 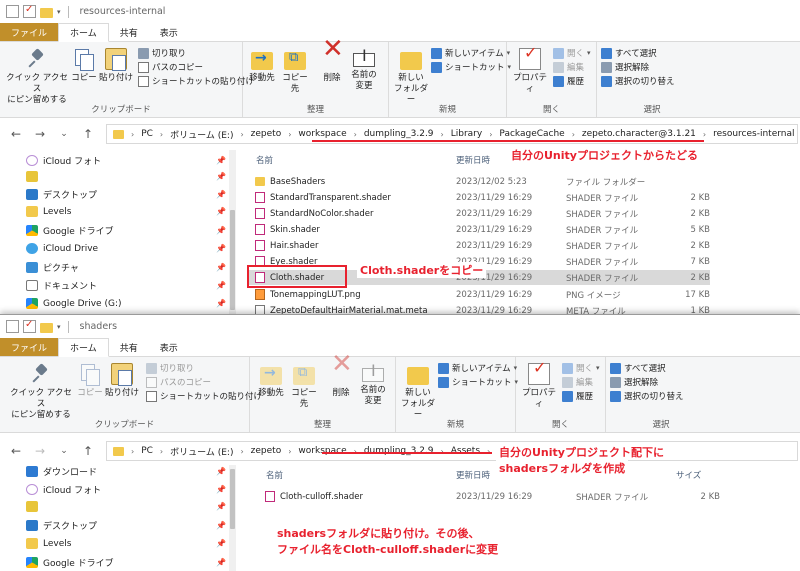 What do you see at coordinates (126, 303) in the screenshot?
I see `nav-item-google-drive-g: Google Drive (G:) 📌` at bounding box center [126, 303].